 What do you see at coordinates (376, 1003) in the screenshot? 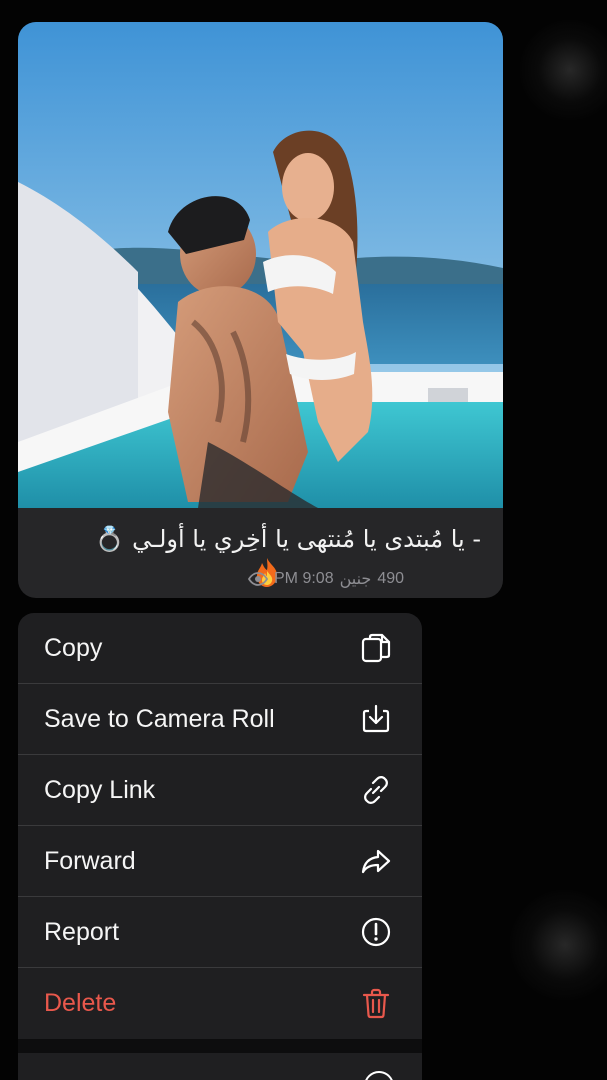
I see `trash-icon` at bounding box center [376, 1003].